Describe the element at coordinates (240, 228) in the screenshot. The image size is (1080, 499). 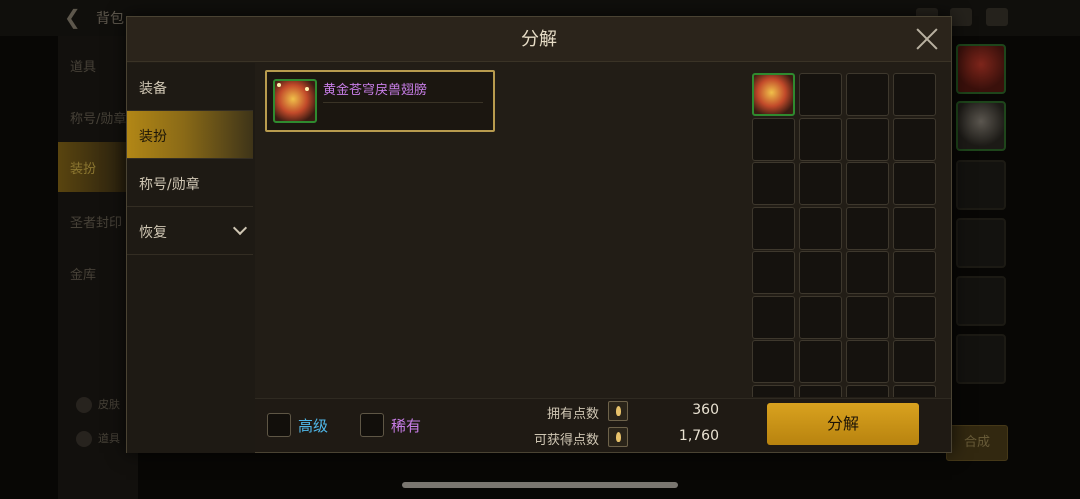
I see `chevron-down-icon` at that location.